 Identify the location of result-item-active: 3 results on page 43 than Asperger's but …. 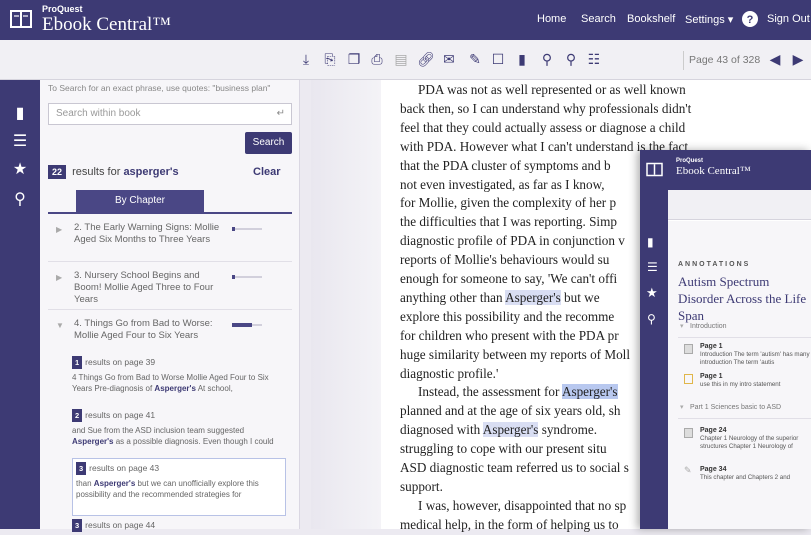
(179, 487).